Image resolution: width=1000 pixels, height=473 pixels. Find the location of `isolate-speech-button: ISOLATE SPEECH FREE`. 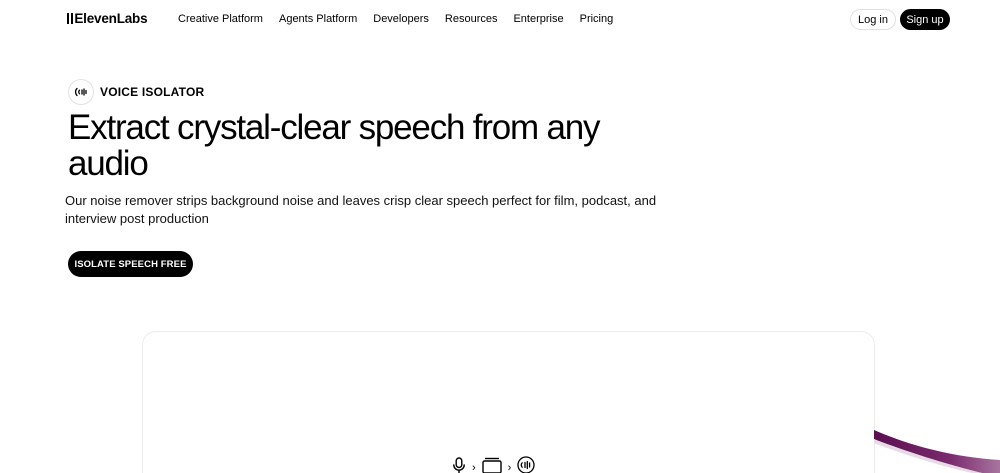

isolate-speech-button: ISOLATE SPEECH FREE is located at coordinates (130, 264).